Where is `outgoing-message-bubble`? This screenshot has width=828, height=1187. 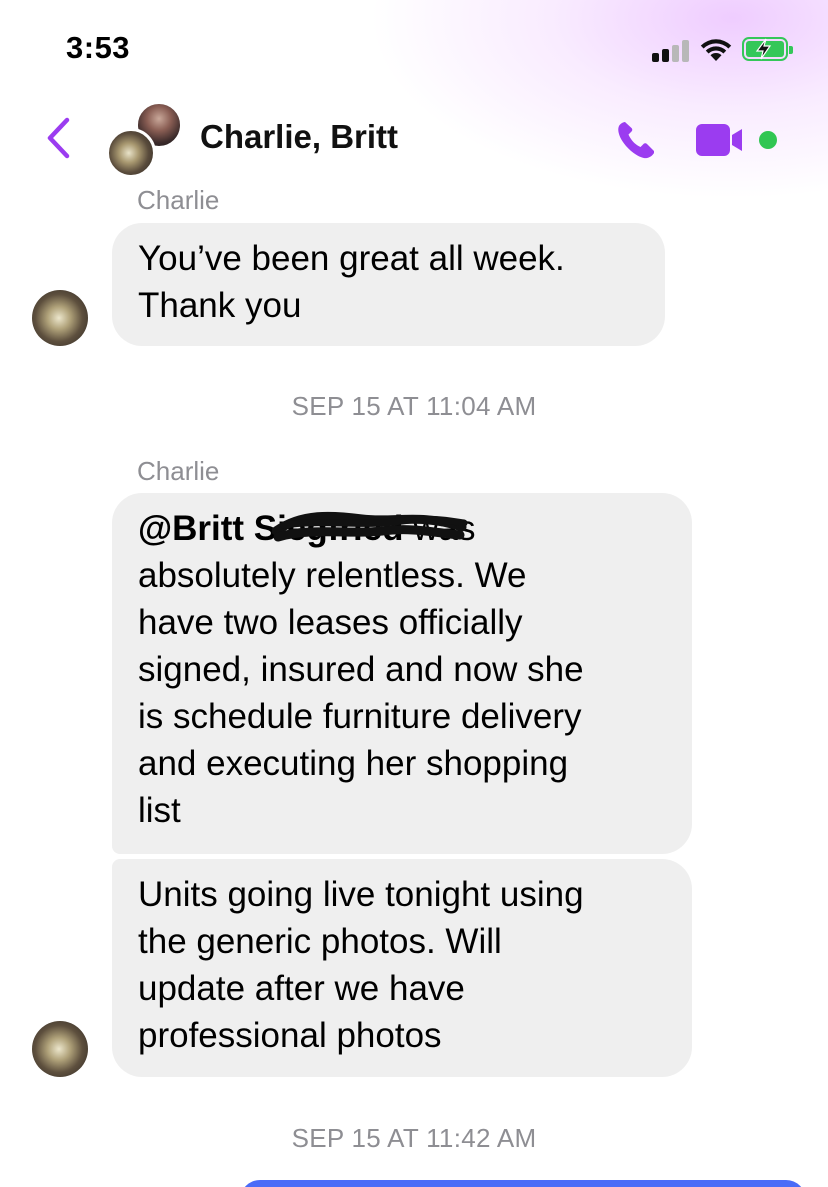 outgoing-message-bubble is located at coordinates (523, 1183).